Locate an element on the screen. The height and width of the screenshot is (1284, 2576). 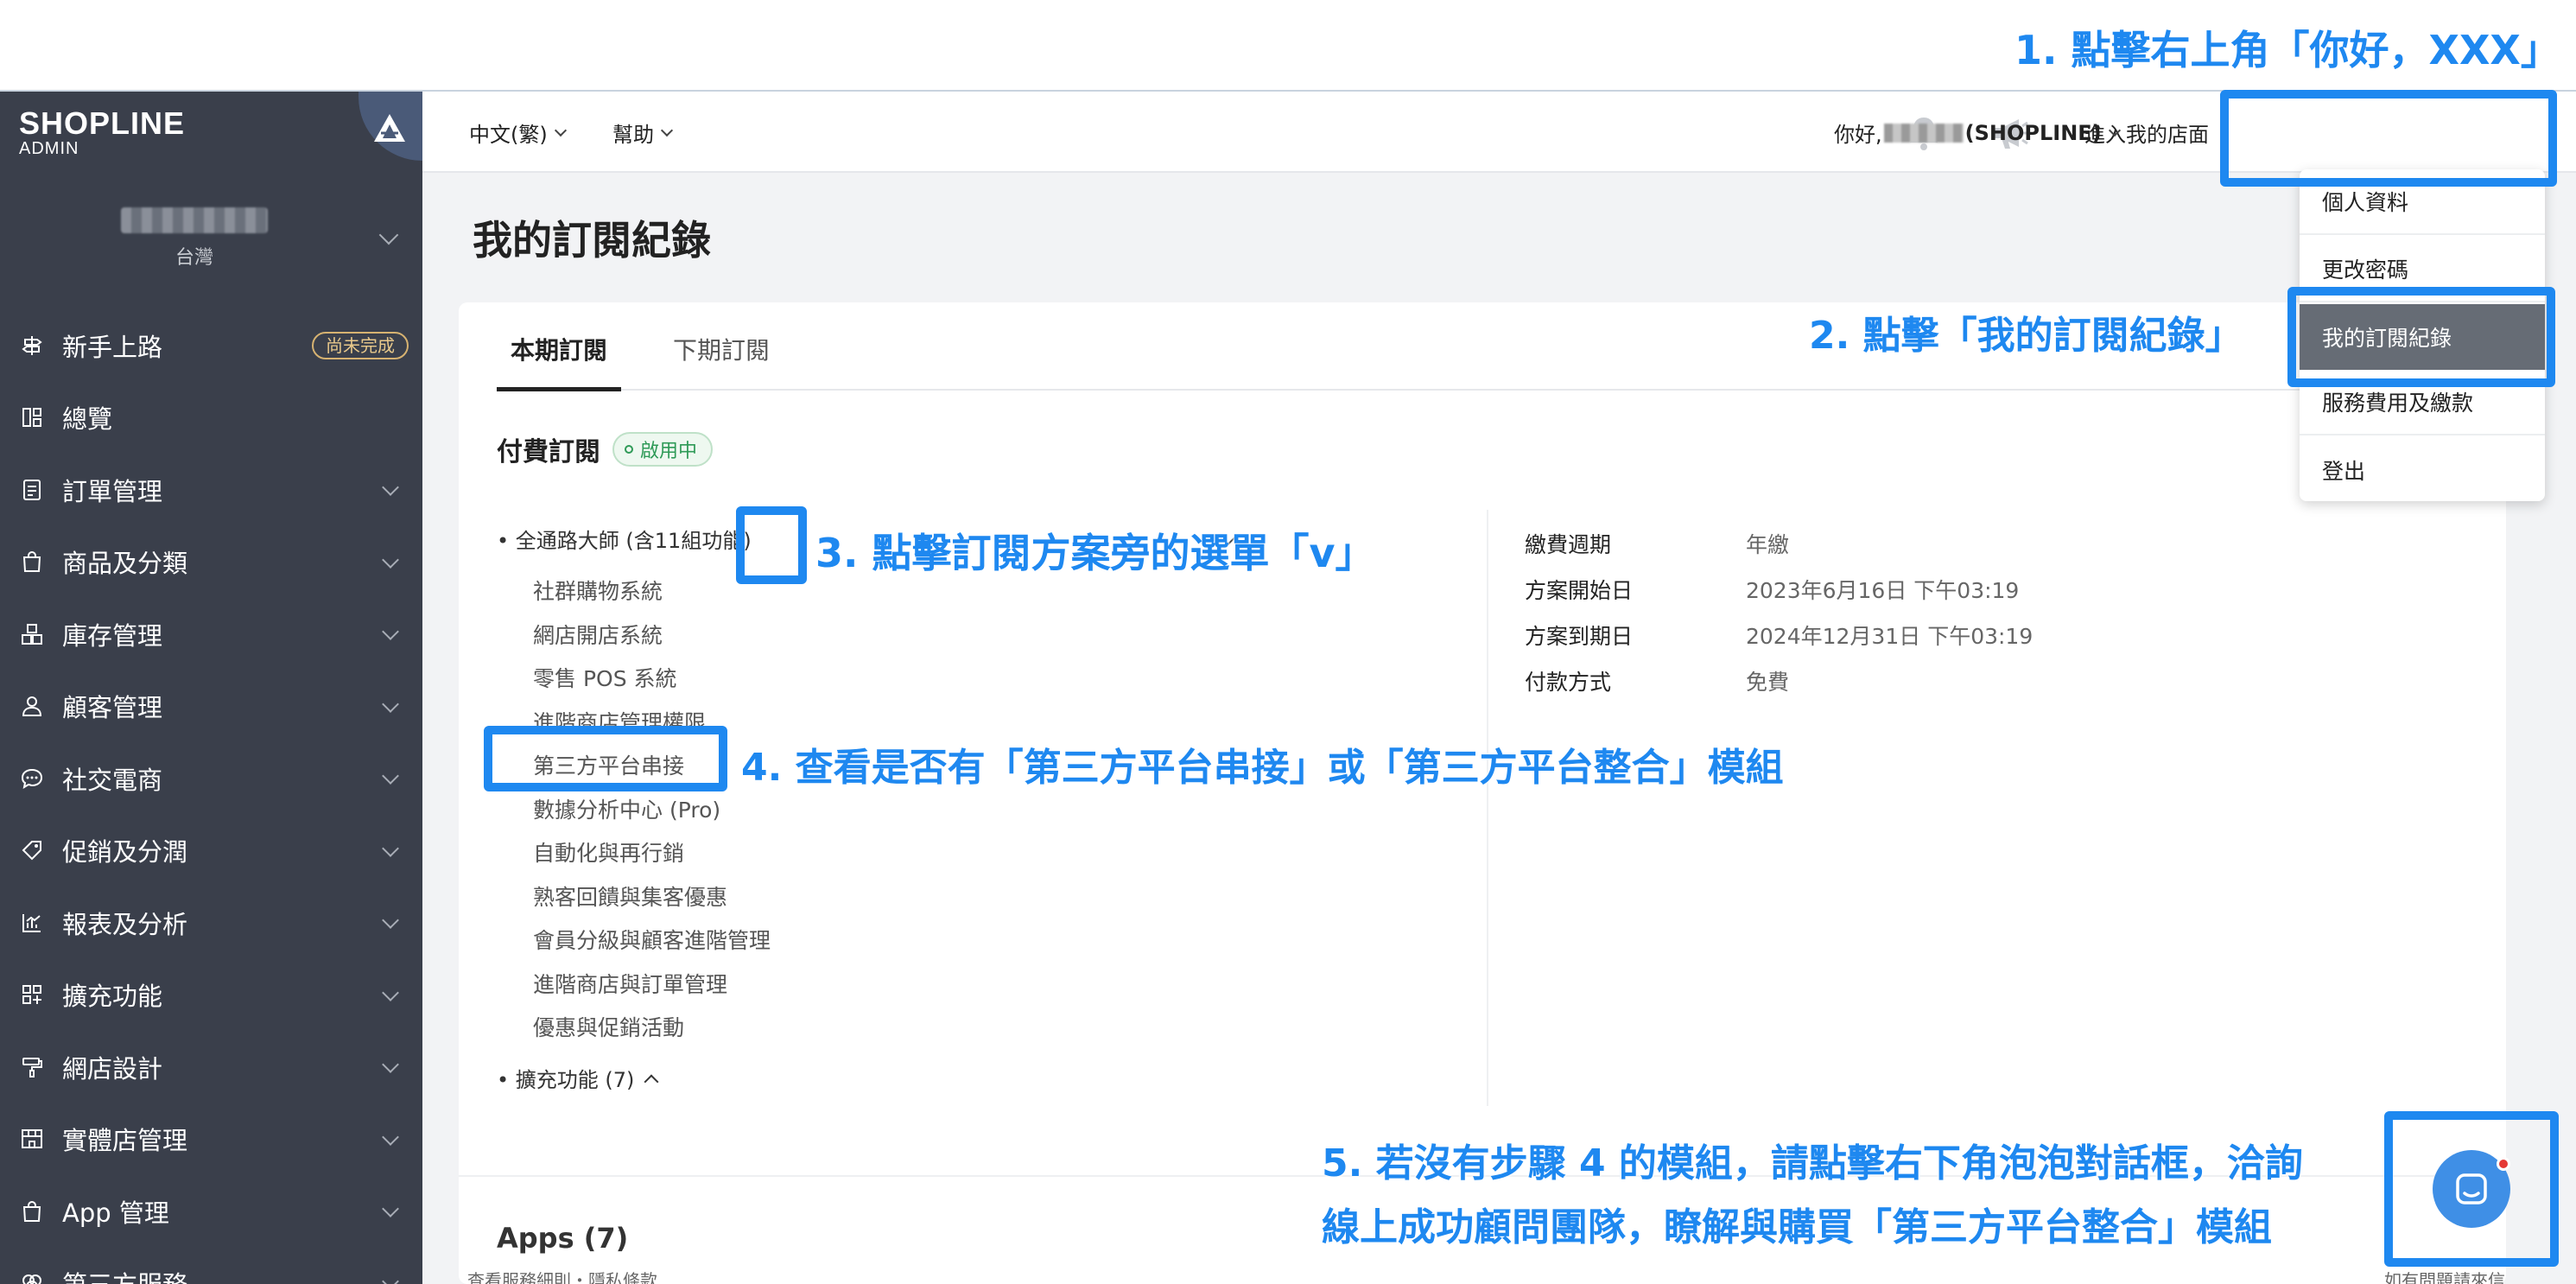
annotation-step2: 2. 點擊「我的訂閱紀錄」 is located at coordinates (2026, 336).